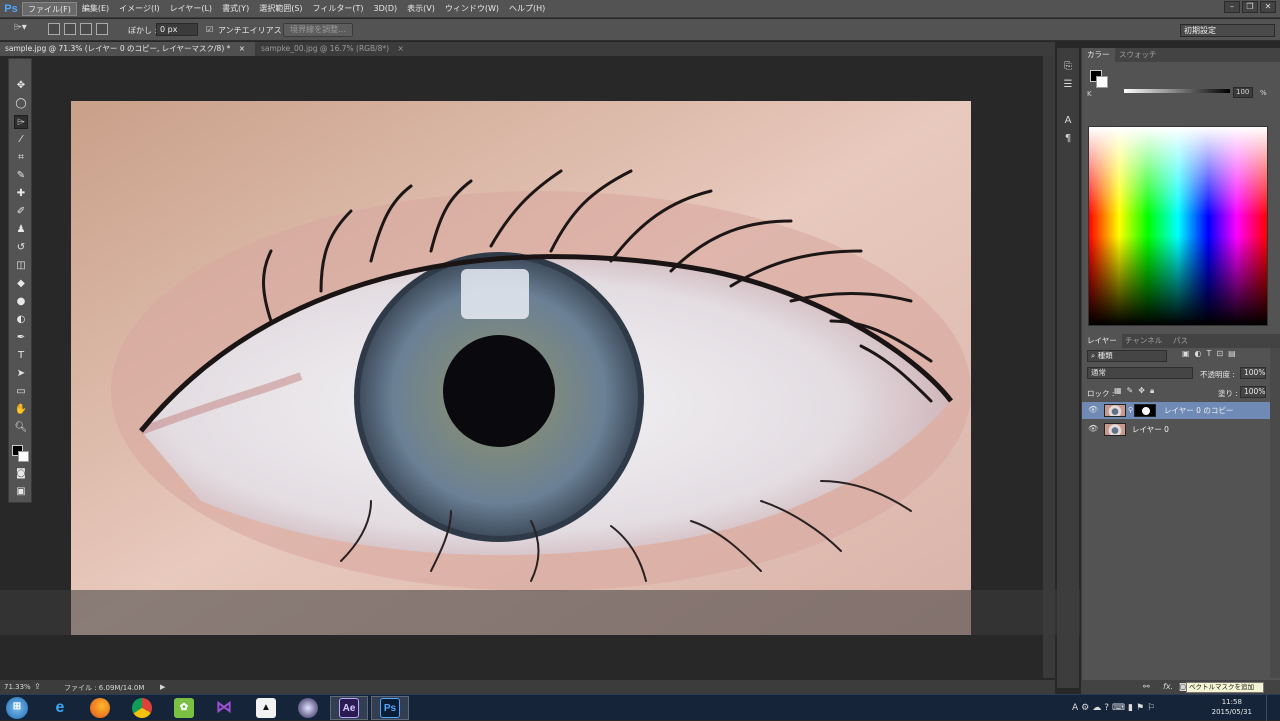  What do you see at coordinates (1178, 226) in the screenshot?
I see `color-spectrum` at bounding box center [1178, 226].